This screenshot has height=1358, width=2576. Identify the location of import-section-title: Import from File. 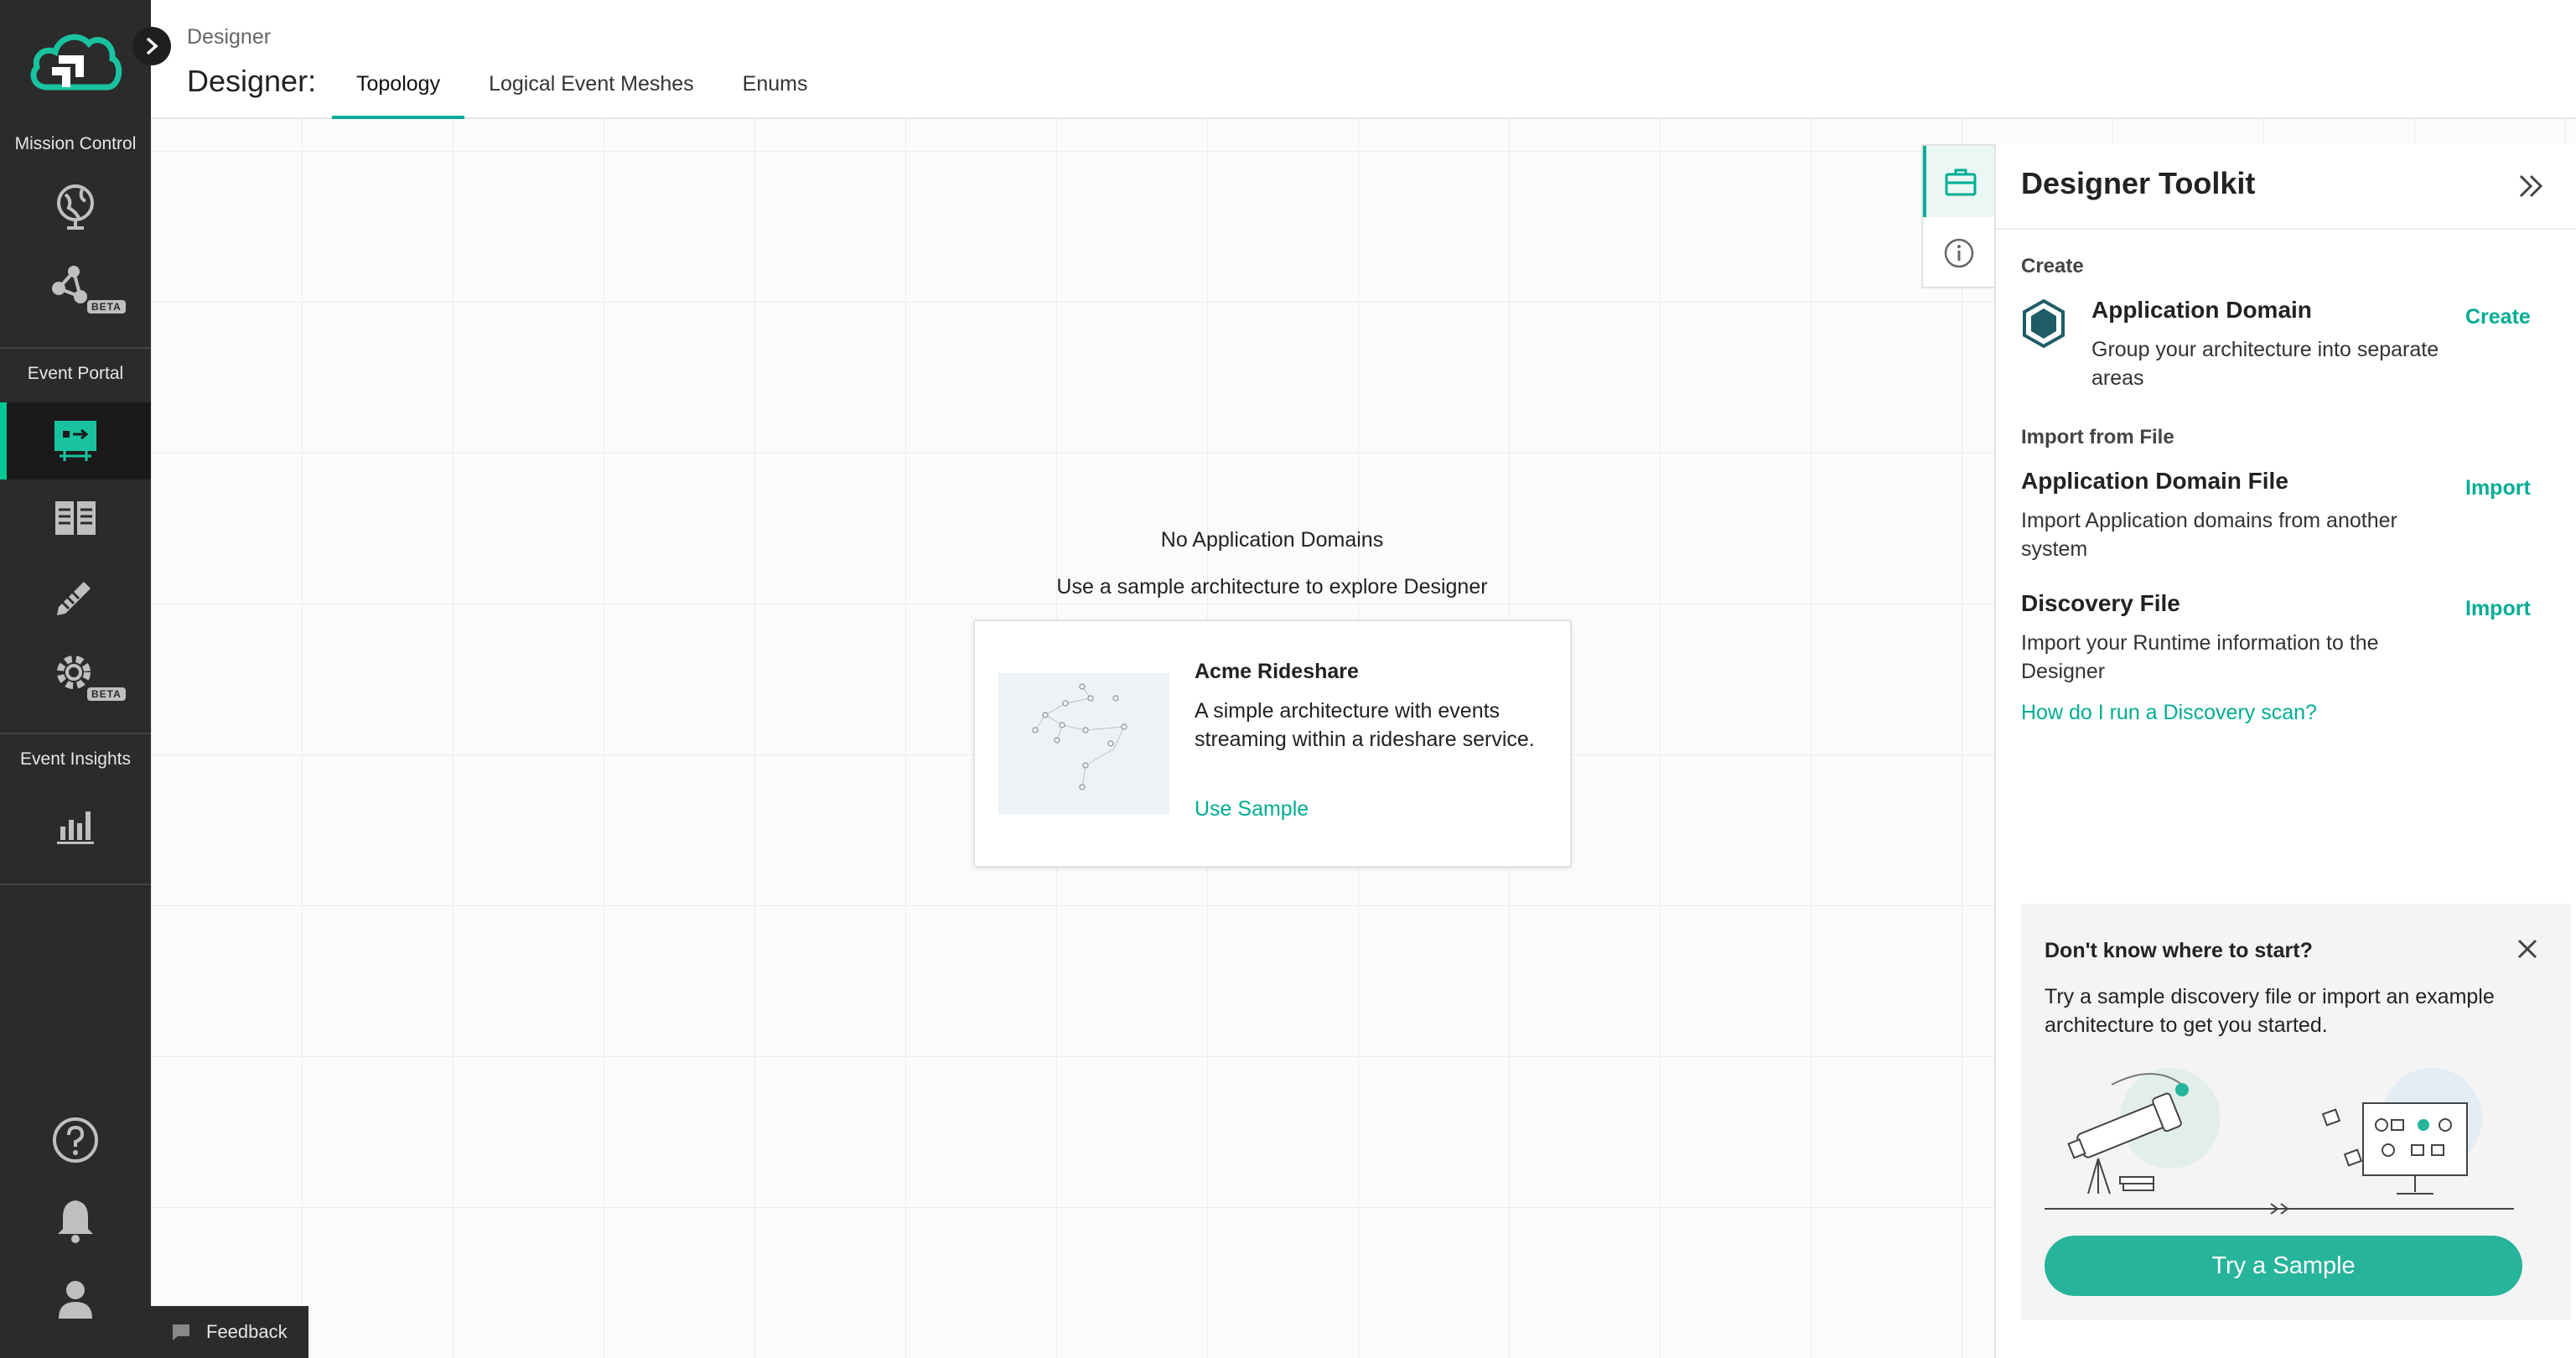
(2097, 437).